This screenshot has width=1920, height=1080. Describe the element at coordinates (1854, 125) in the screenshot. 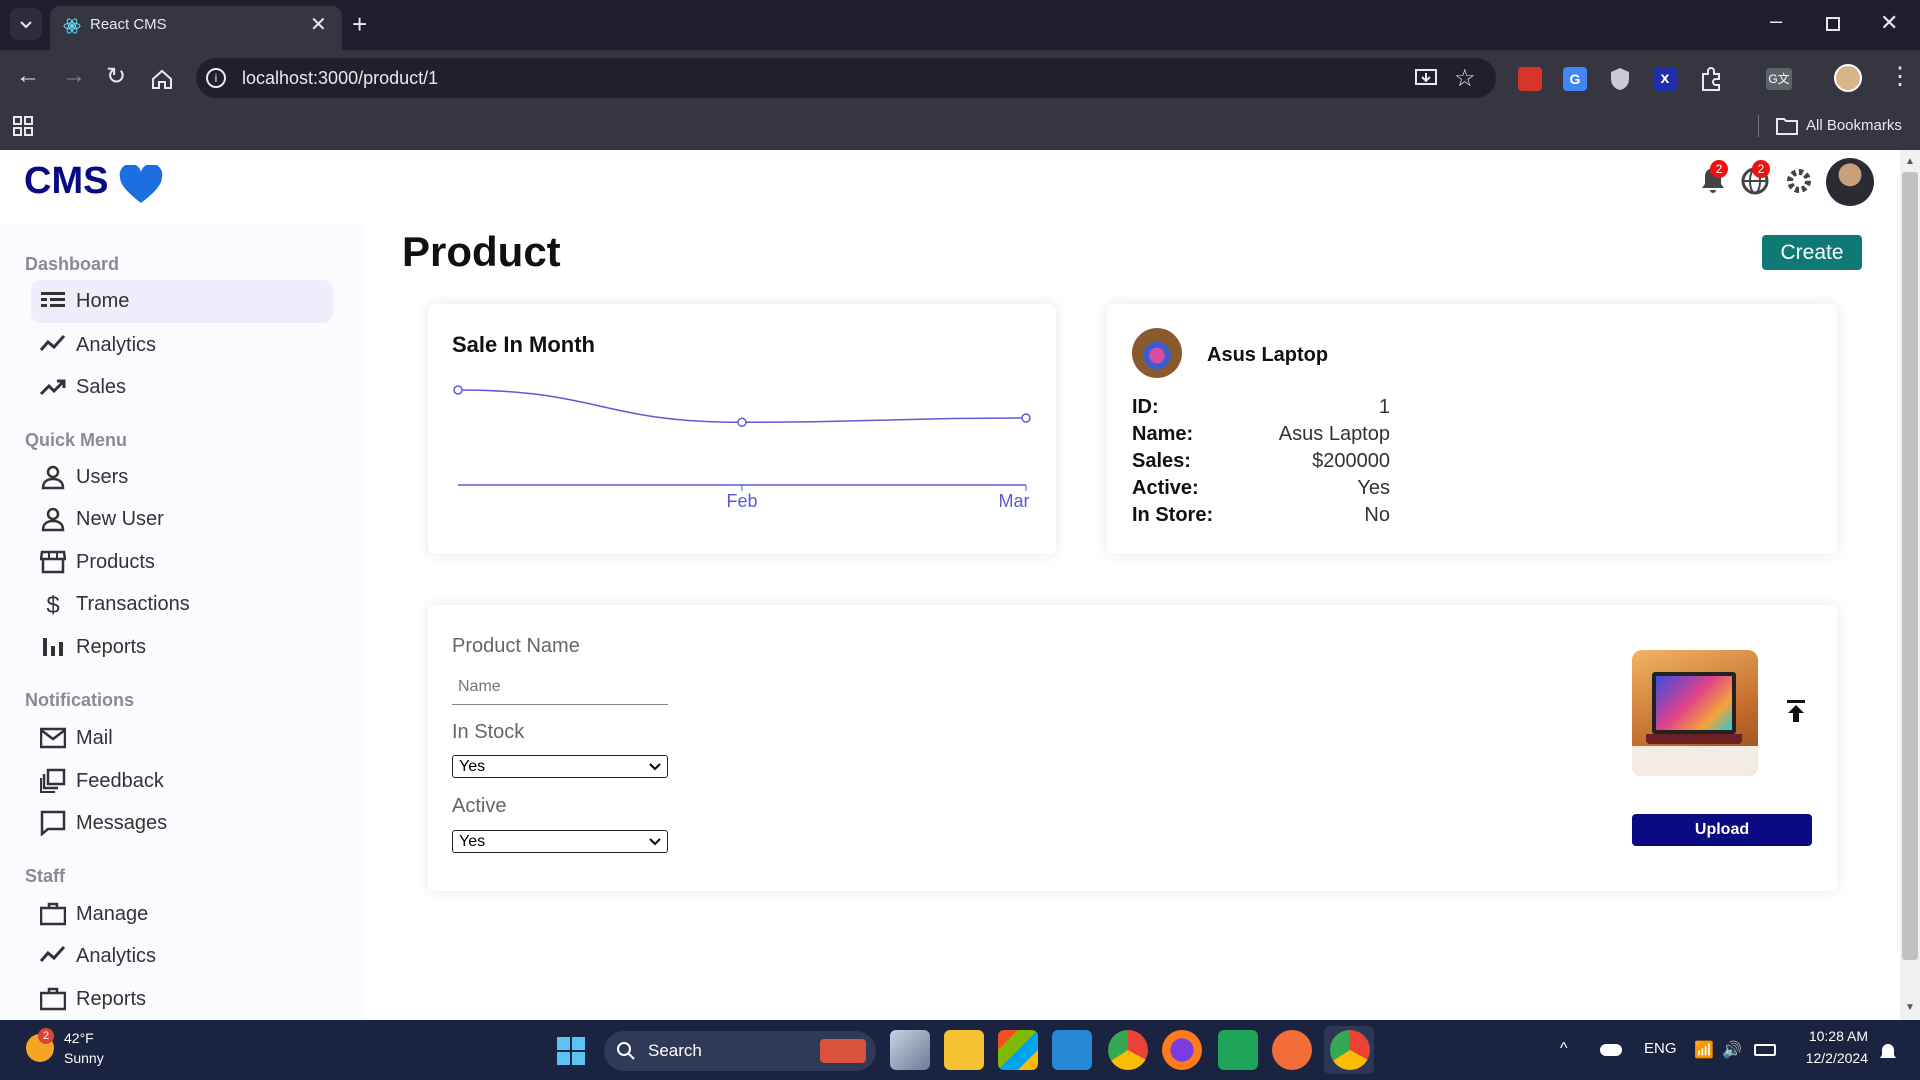

I see `all-bookmarks-link: All Bookmarks` at that location.